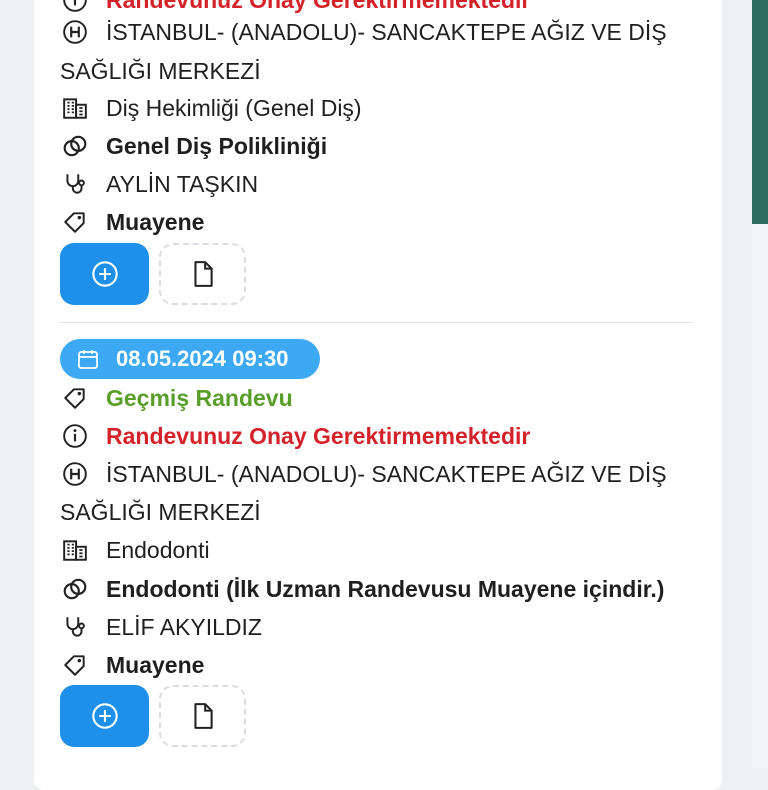  I want to click on appointment-2-clinic: Endodonti, so click(135, 550).